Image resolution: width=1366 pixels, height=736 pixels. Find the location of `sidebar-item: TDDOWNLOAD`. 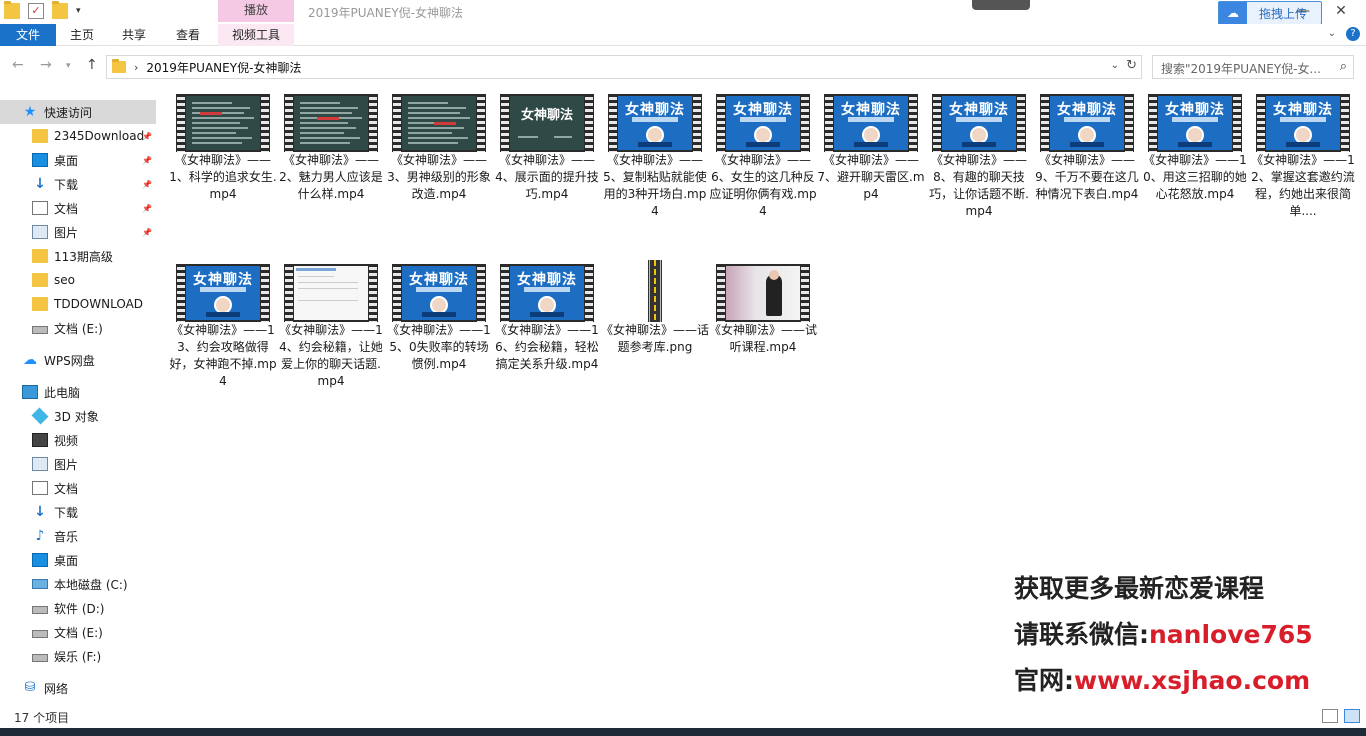

sidebar-item: TDDOWNLOAD is located at coordinates (78, 304).